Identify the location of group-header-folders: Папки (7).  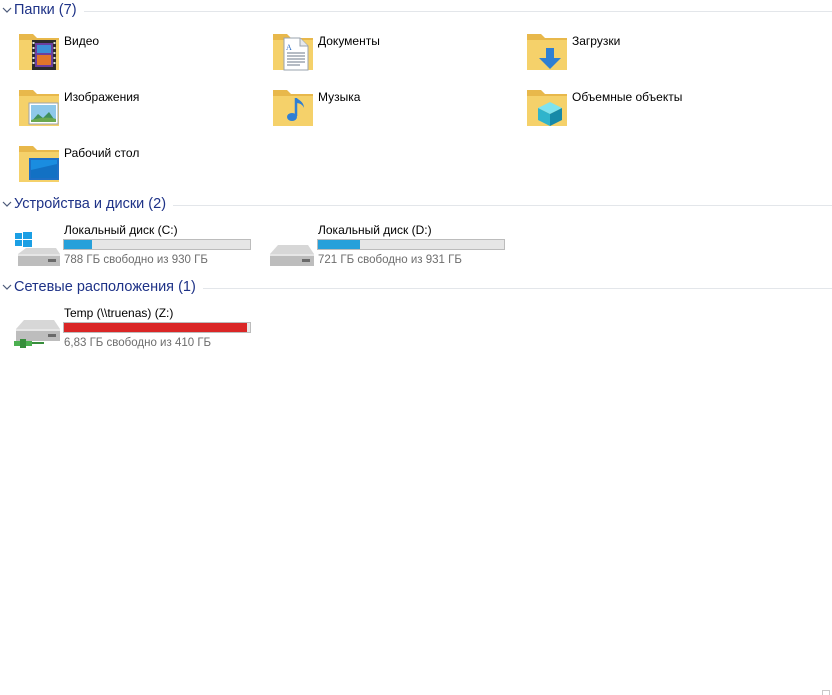
(416, 10).